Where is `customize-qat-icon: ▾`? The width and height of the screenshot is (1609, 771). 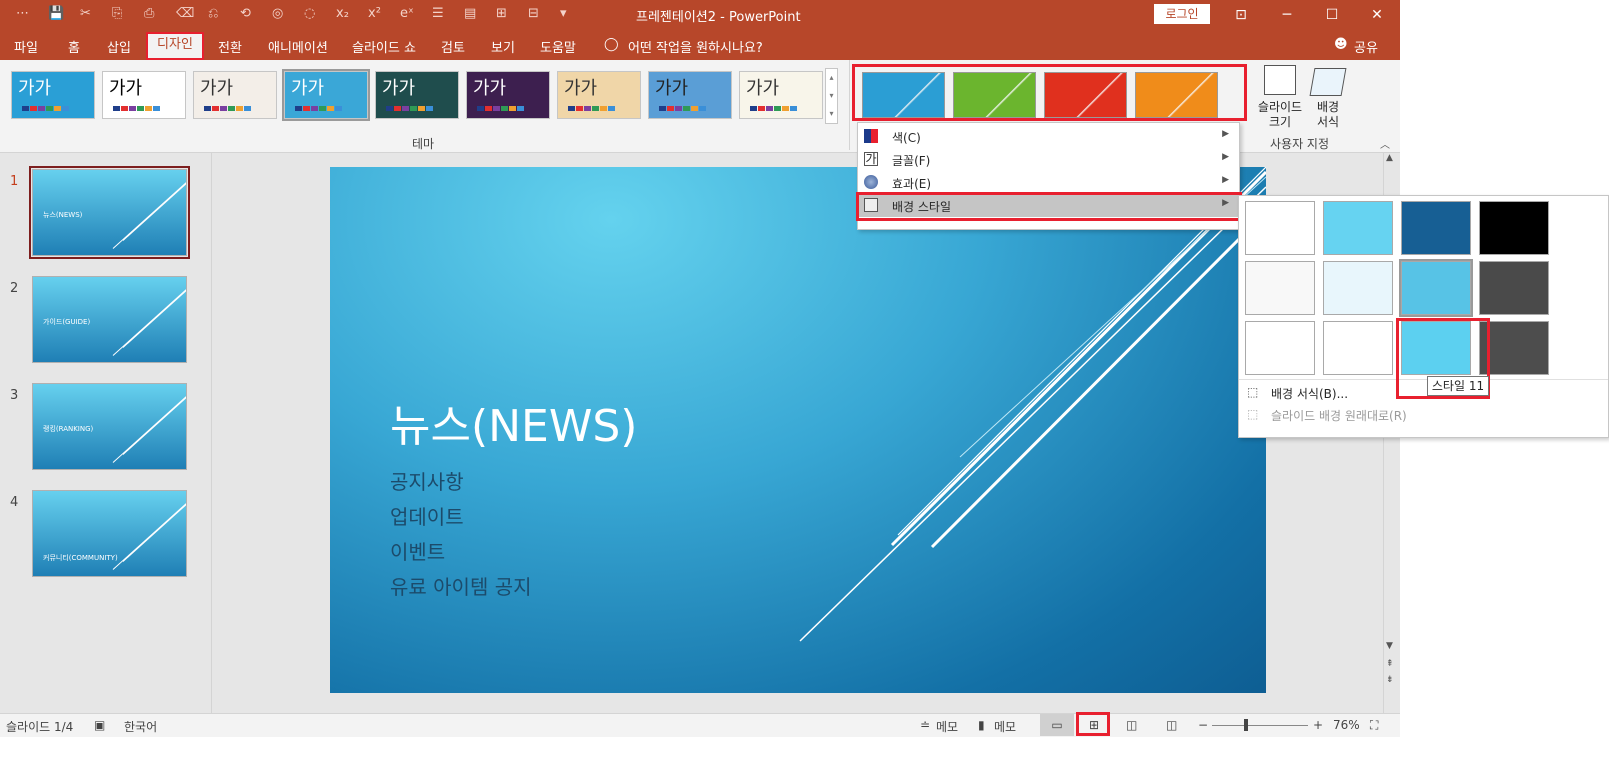
customize-qat-icon: ▾ is located at coordinates (563, 13).